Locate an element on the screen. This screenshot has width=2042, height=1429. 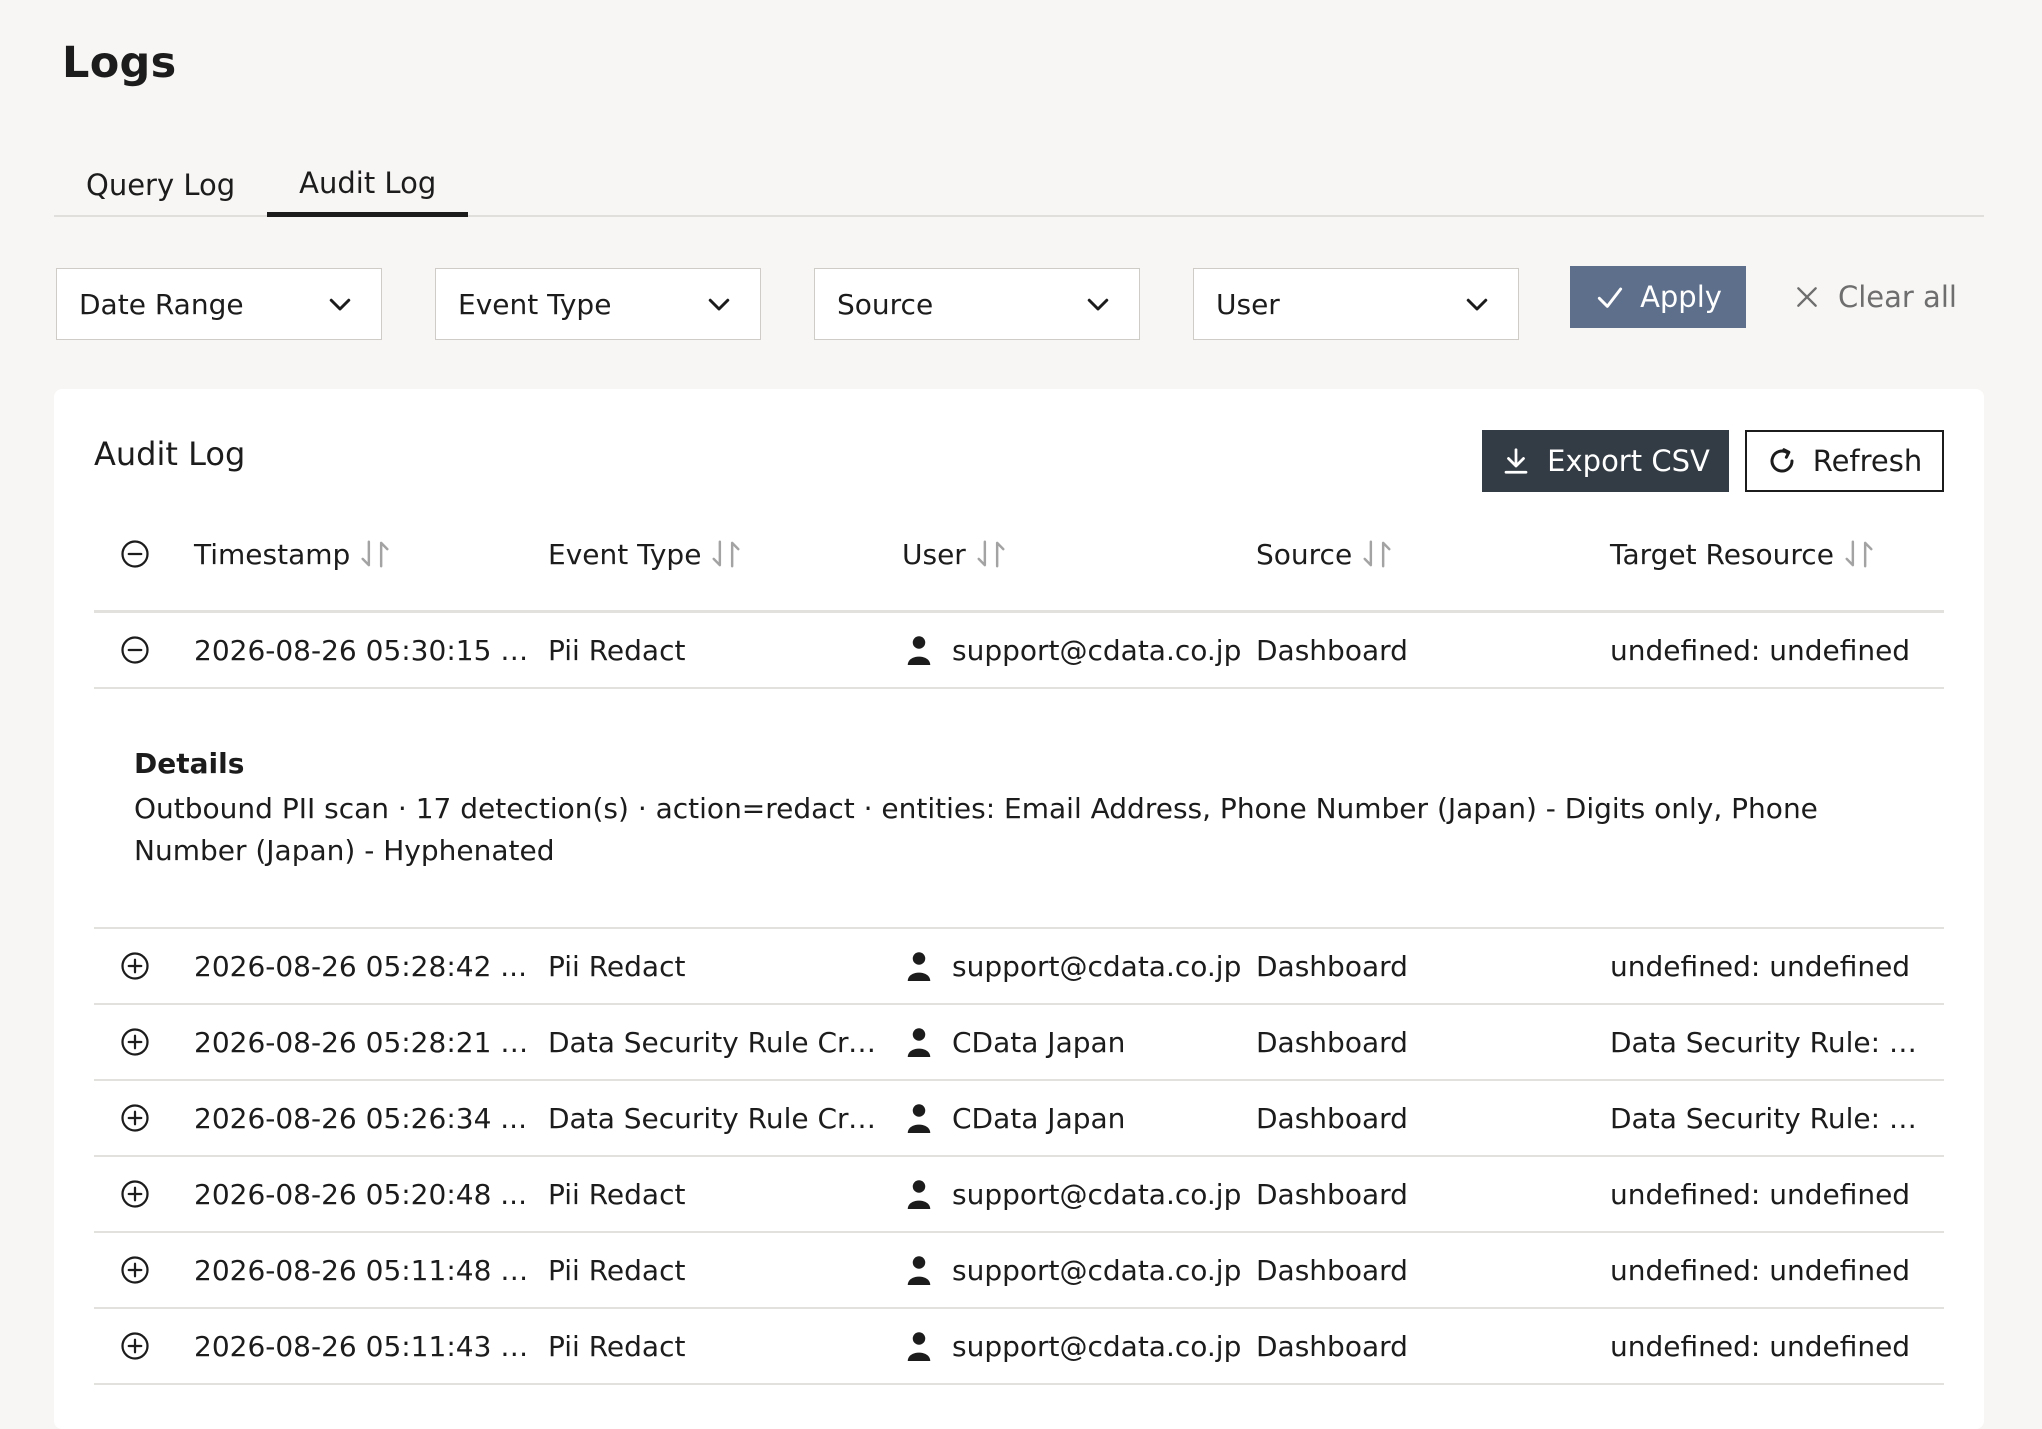
column-label: Event Type is located at coordinates (625, 554).